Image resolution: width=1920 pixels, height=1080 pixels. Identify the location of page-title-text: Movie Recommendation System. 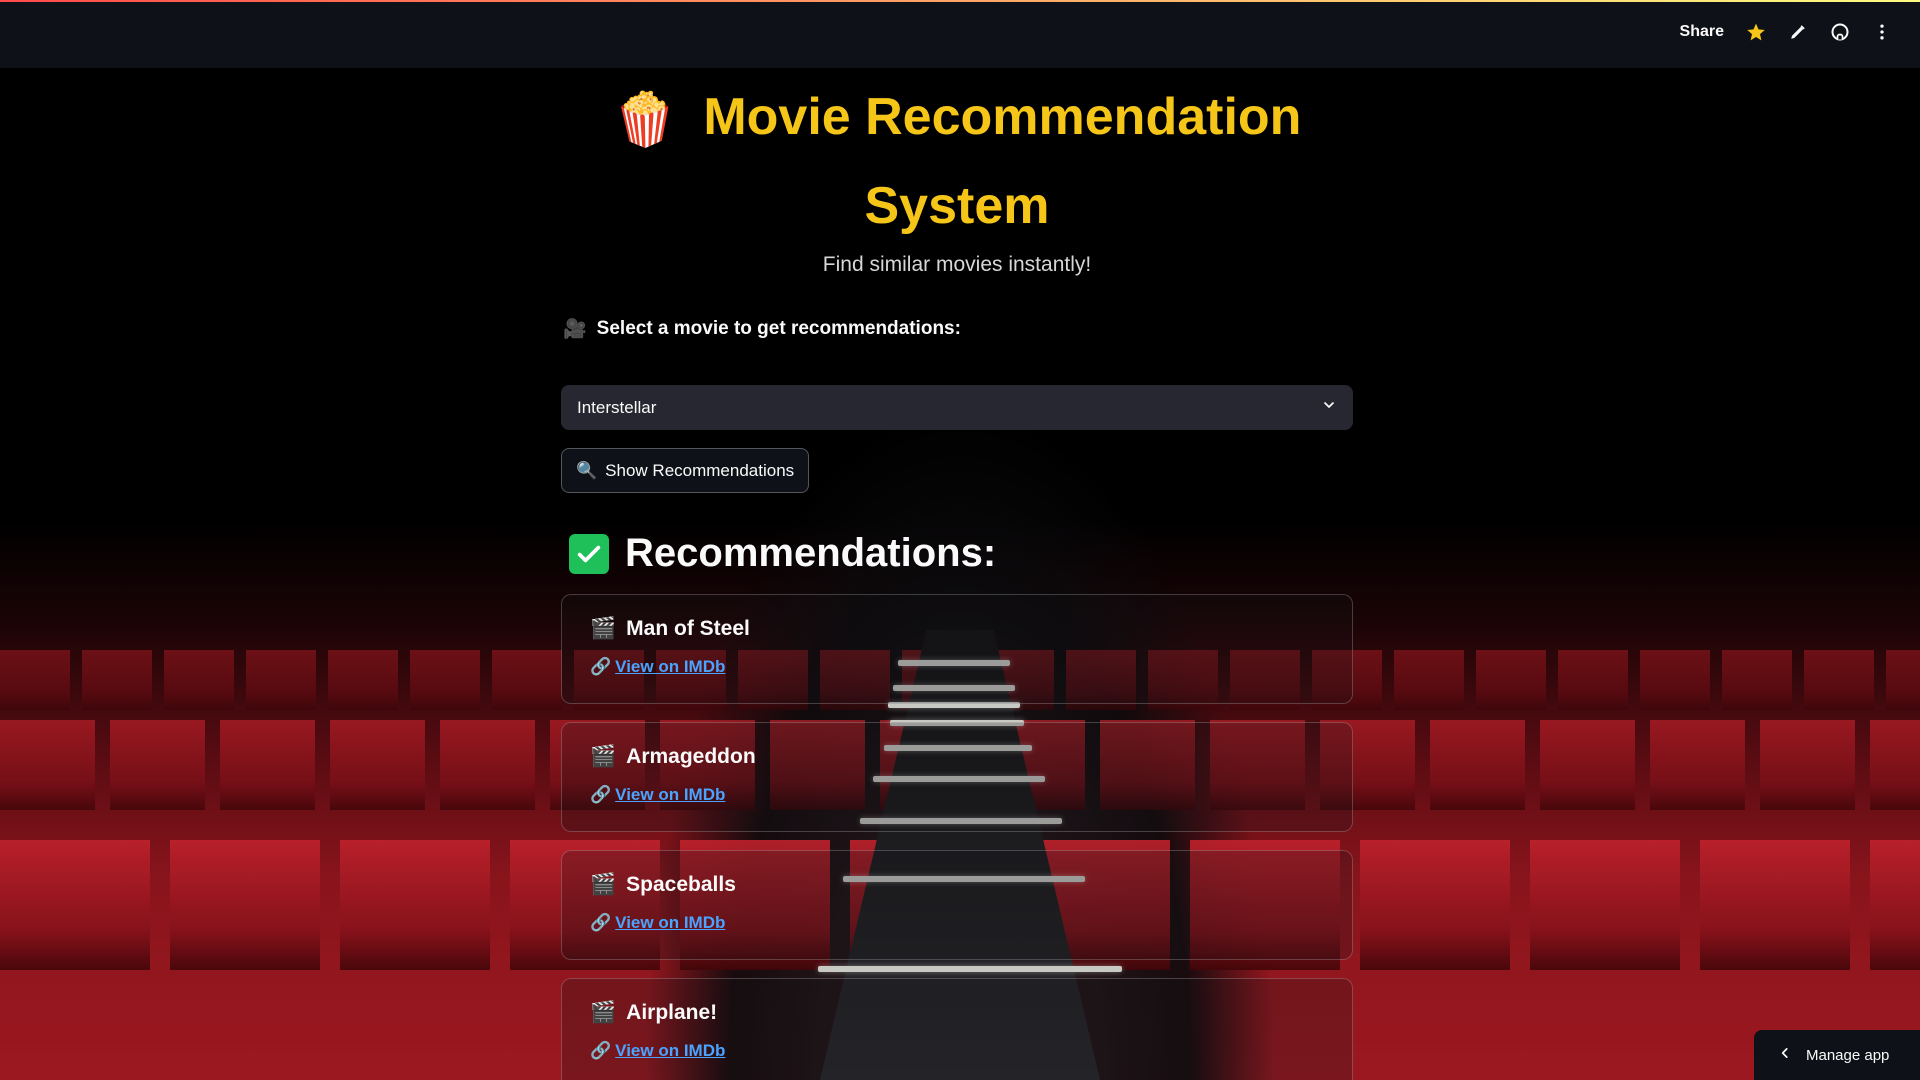
(1002, 162).